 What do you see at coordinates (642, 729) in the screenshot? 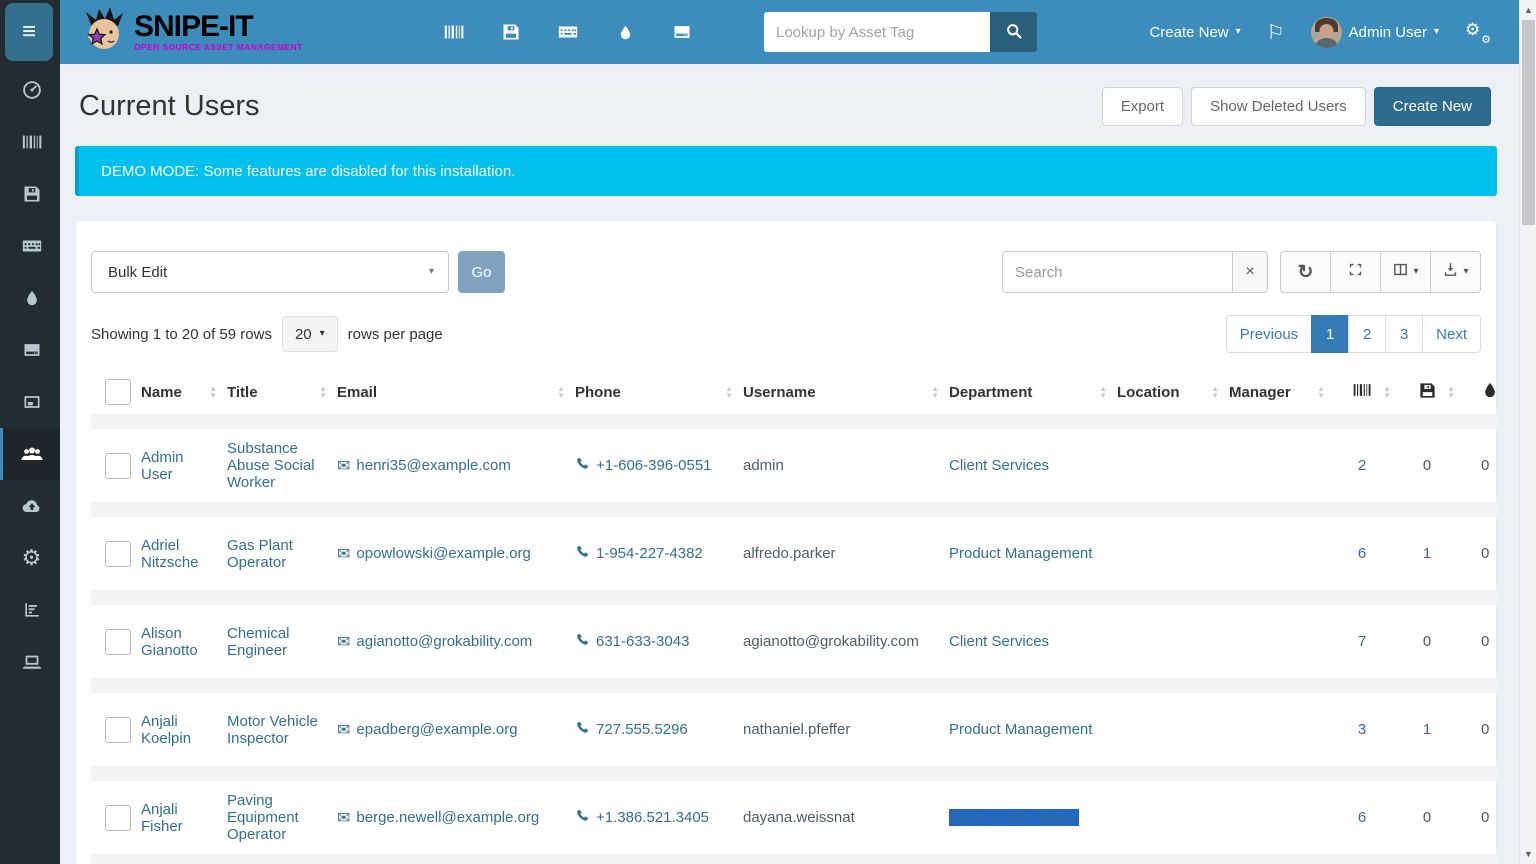
I see `phone-link: 727.555.5296` at bounding box center [642, 729].